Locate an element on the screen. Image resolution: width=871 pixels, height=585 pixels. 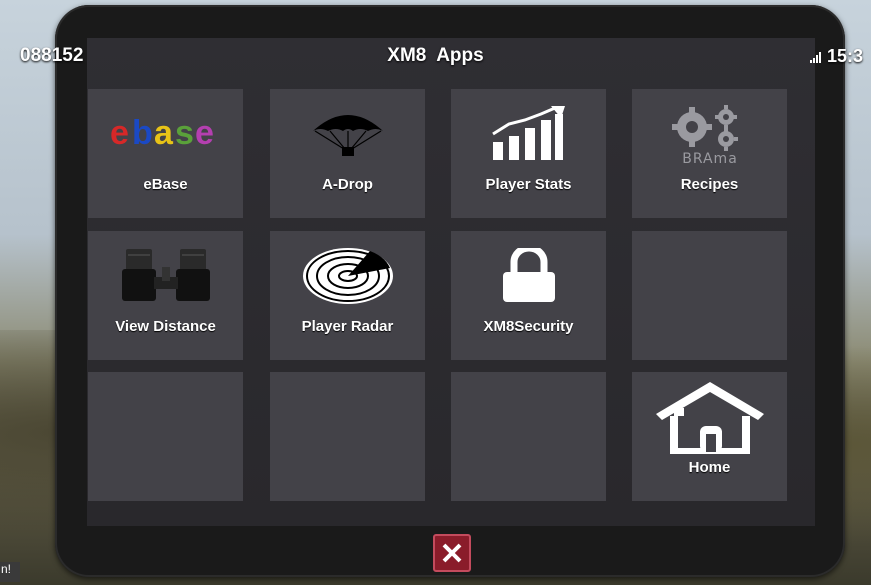
page-title: XM8 Apps is located at coordinates (435, 55).